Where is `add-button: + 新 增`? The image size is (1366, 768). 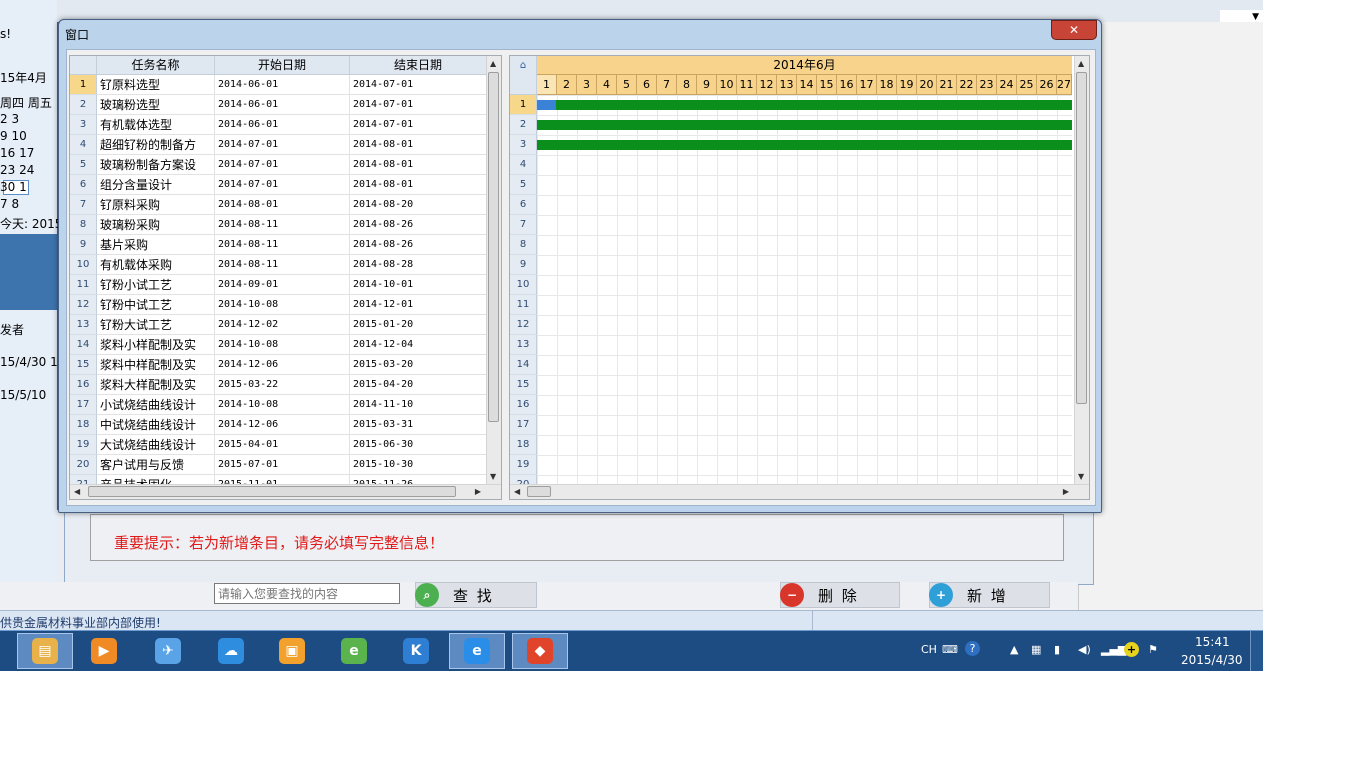
add-button: + 新 增 is located at coordinates (989, 595).